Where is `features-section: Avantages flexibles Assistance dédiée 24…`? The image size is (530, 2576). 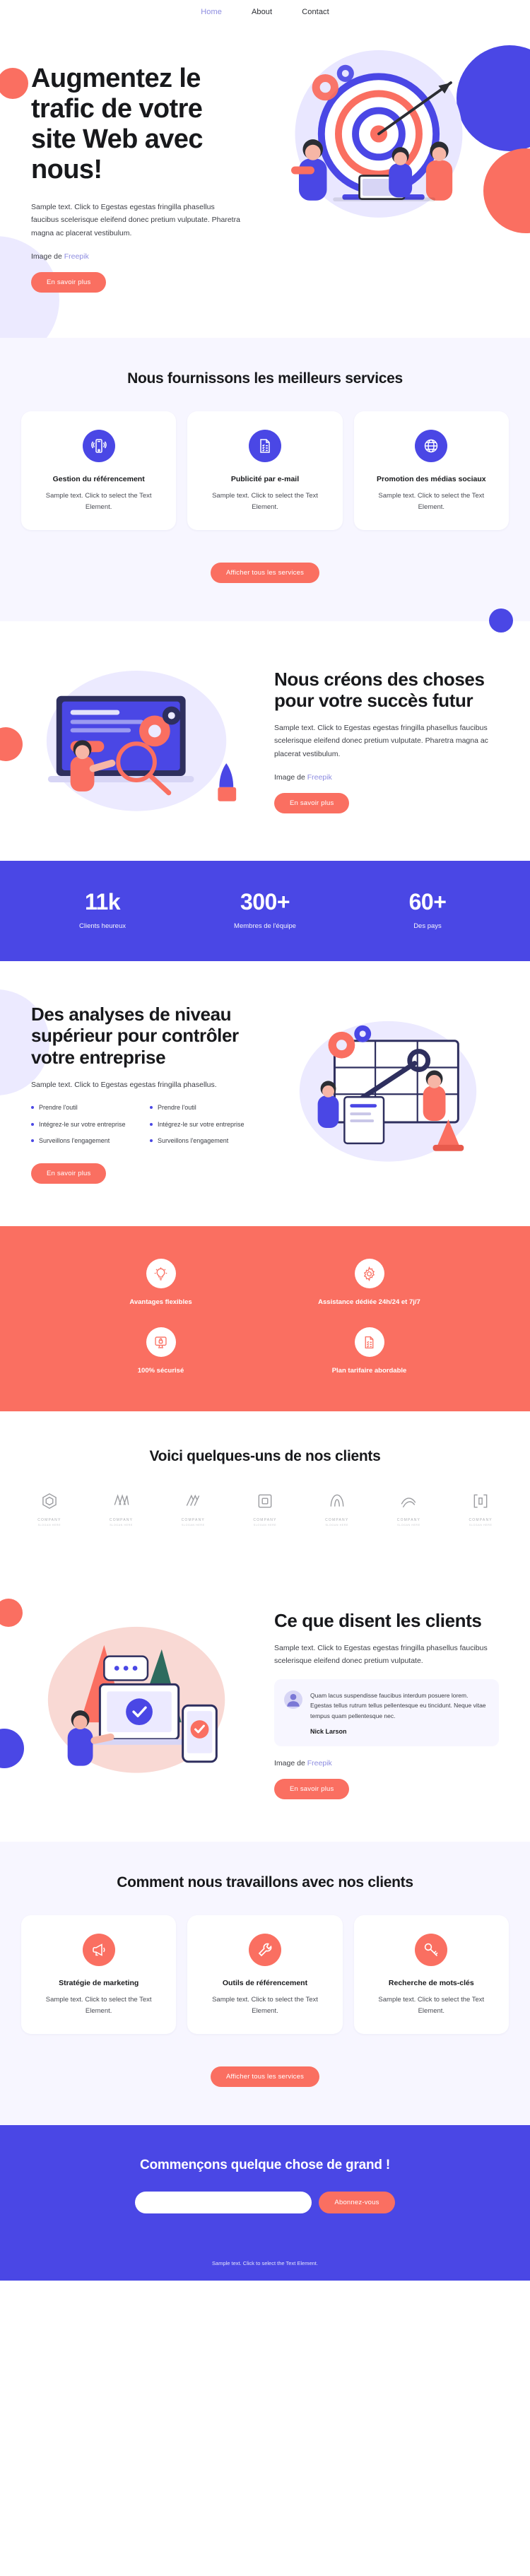
features-section: Avantages flexibles Assistance dédiée 24… is located at coordinates (265, 1319).